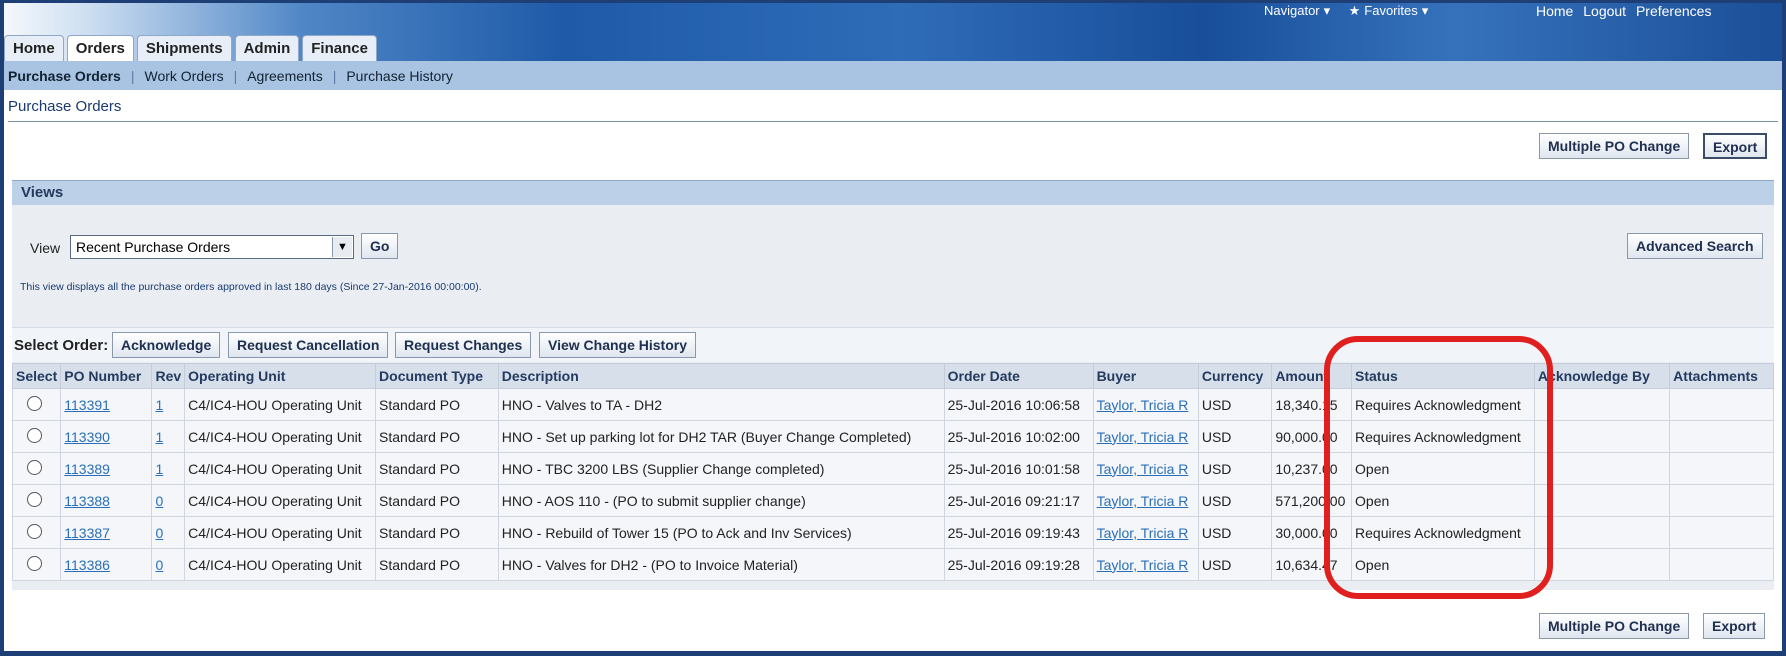 The width and height of the screenshot is (1786, 656). Describe the element at coordinates (267, 48) in the screenshot. I see `tab-admin: Admin` at that location.